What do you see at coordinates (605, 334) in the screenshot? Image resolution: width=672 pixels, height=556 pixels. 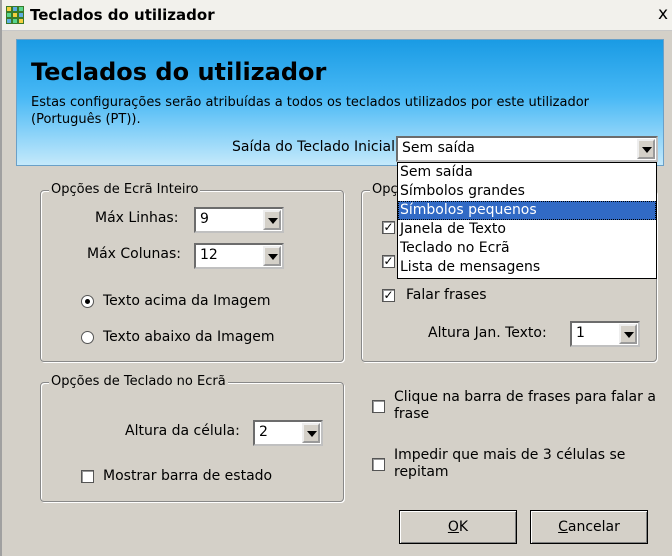 I see `text-height-select: 1` at bounding box center [605, 334].